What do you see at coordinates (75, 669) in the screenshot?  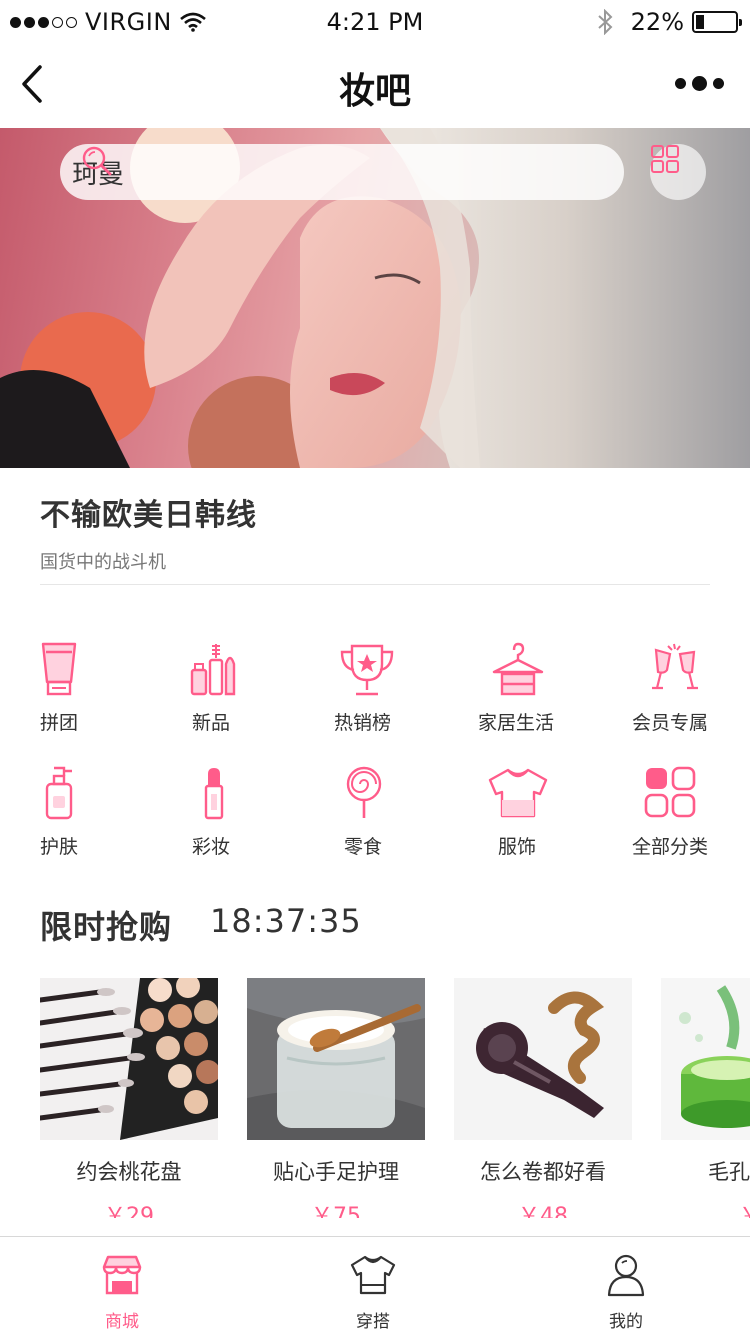 I see `tube-icon` at bounding box center [75, 669].